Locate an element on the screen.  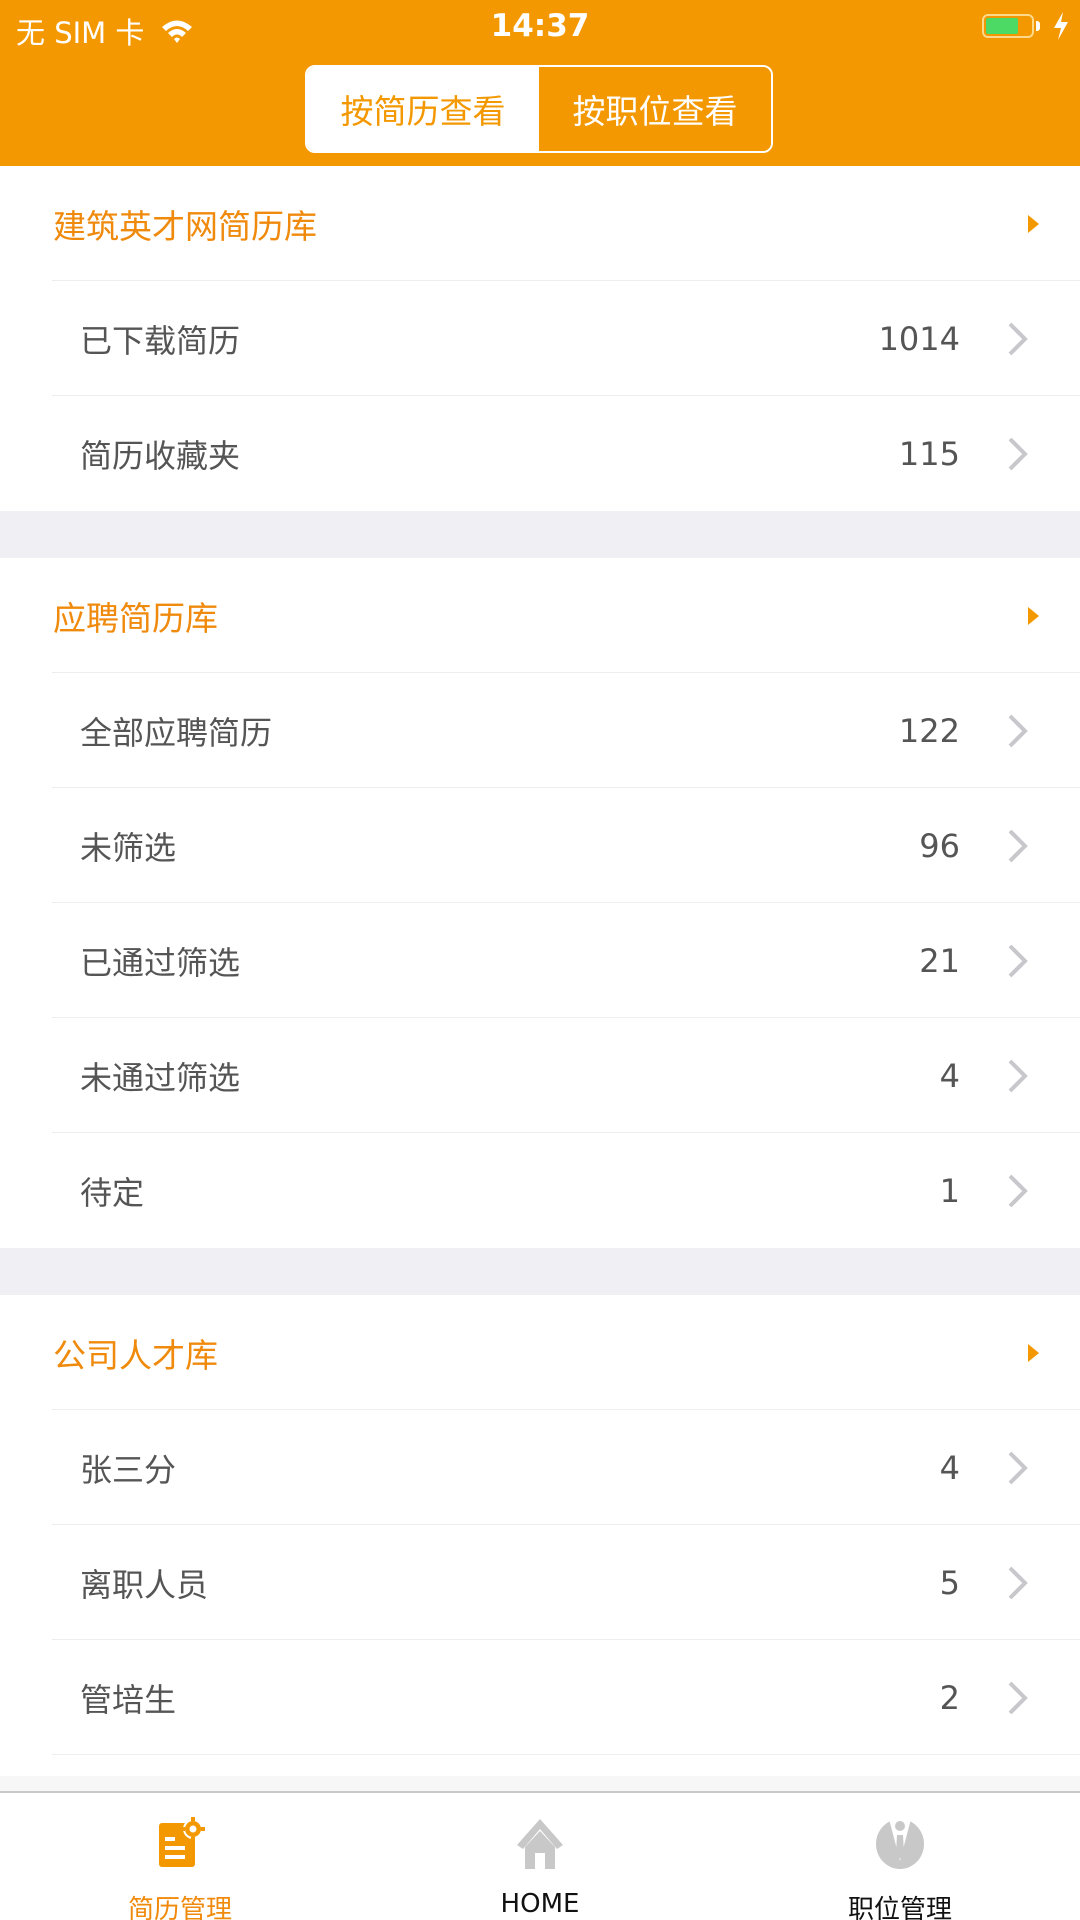
item-count: 2 is located at coordinates (949, 1697).